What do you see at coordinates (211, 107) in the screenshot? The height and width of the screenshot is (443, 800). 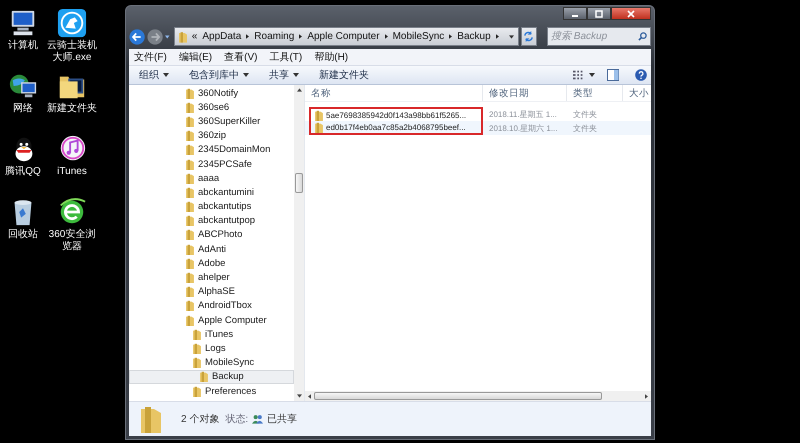 I see `folder-tree-item: 360se6` at bounding box center [211, 107].